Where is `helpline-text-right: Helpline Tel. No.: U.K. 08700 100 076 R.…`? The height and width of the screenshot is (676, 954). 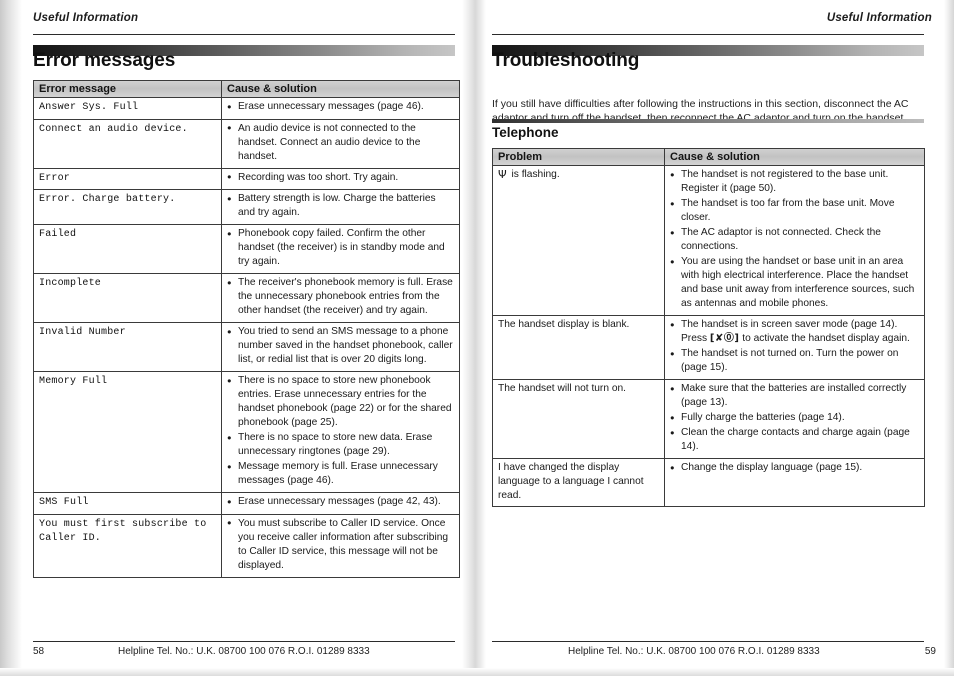
helpline-text-right: Helpline Tel. No.: U.K. 08700 100 076 R.… is located at coordinates (694, 651).